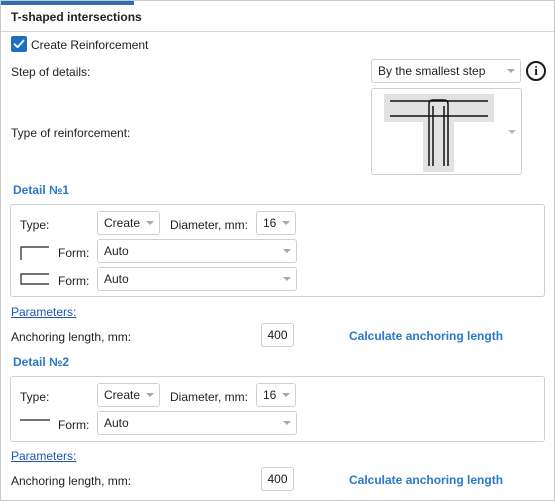 The width and height of the screenshot is (555, 501). I want to click on detail-2-type-value: Create, so click(122, 395).